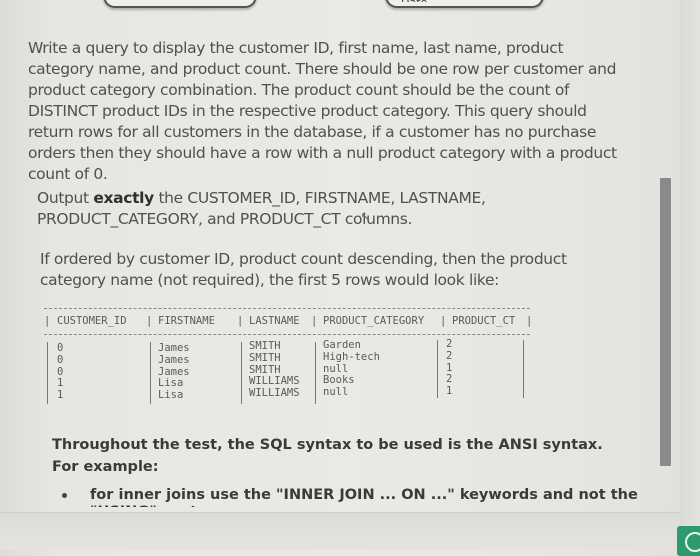 The width and height of the screenshot is (700, 556). I want to click on cell-product-category: High-tech, so click(351, 356).